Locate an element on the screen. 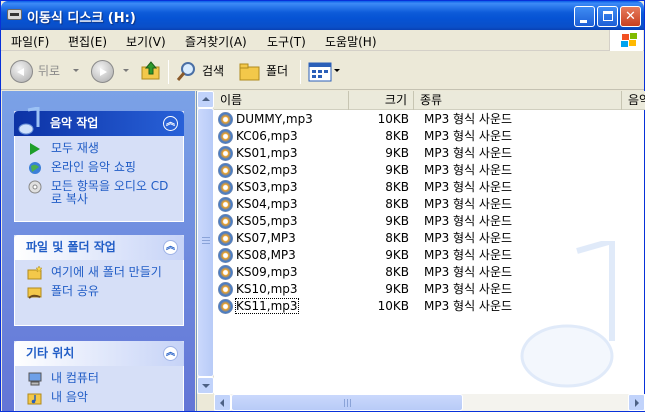  task-copy-to-audio-cd-label: 모든 항목을 오디오 CD로 복사 is located at coordinates (110, 192).